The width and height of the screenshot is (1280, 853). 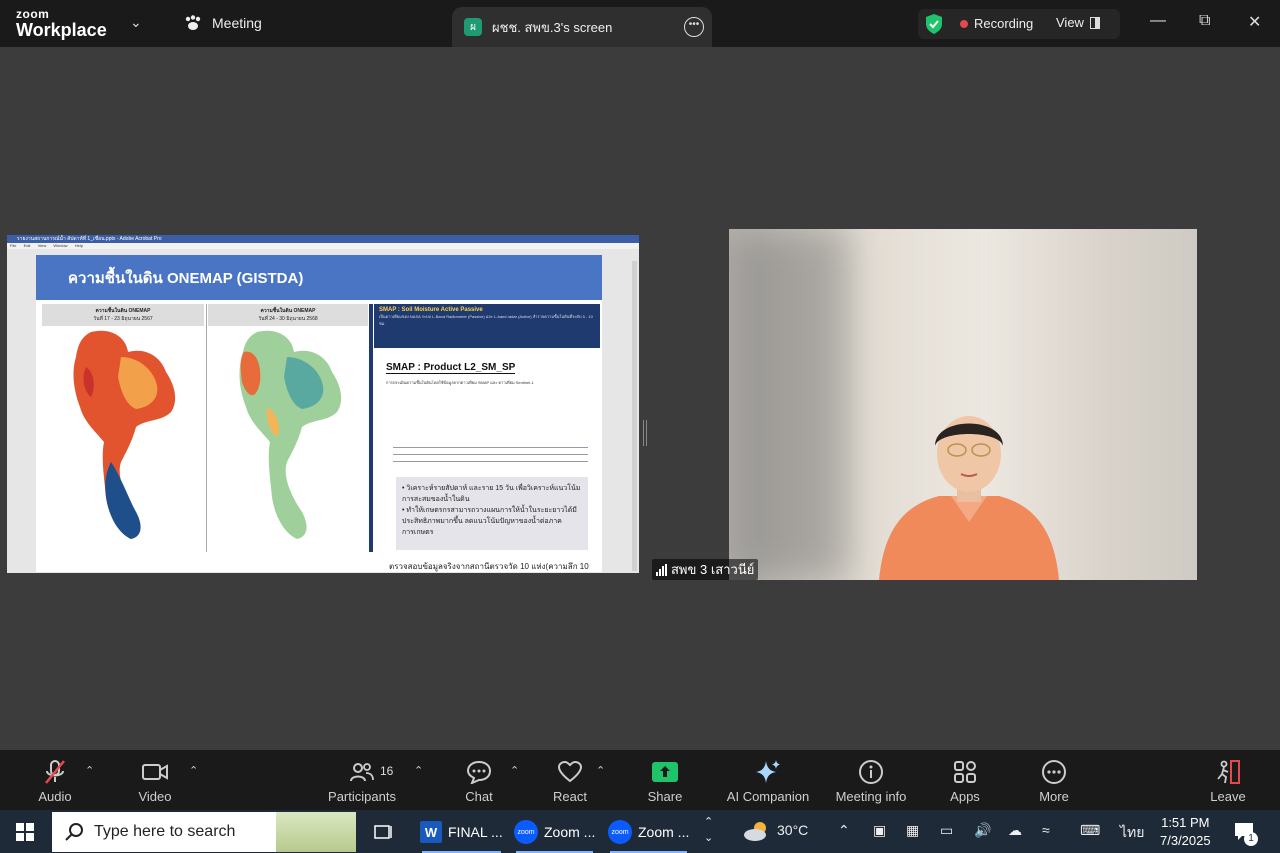 I want to click on onedrive-sync-icon: ▦, so click(x=912, y=830).